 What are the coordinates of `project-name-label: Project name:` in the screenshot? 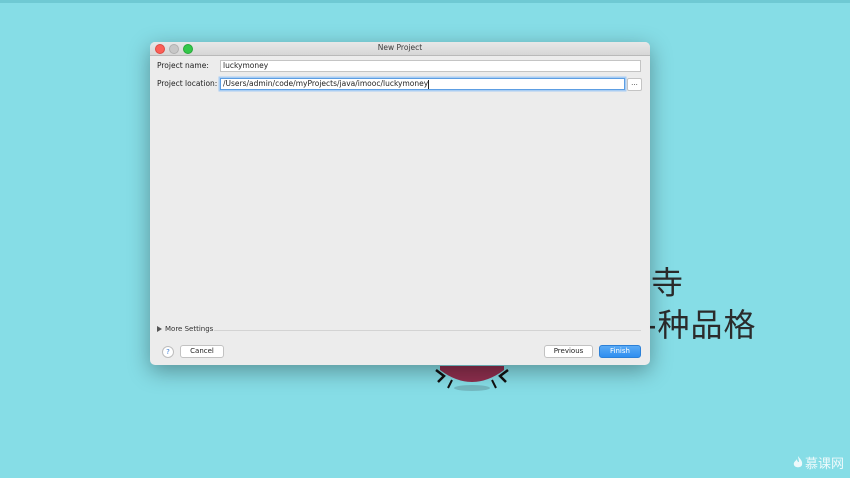 It's located at (183, 65).